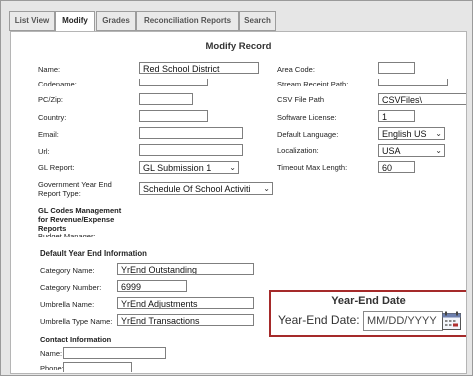  I want to click on umbrella-type-label: Umbrella Type Name:, so click(76, 321).